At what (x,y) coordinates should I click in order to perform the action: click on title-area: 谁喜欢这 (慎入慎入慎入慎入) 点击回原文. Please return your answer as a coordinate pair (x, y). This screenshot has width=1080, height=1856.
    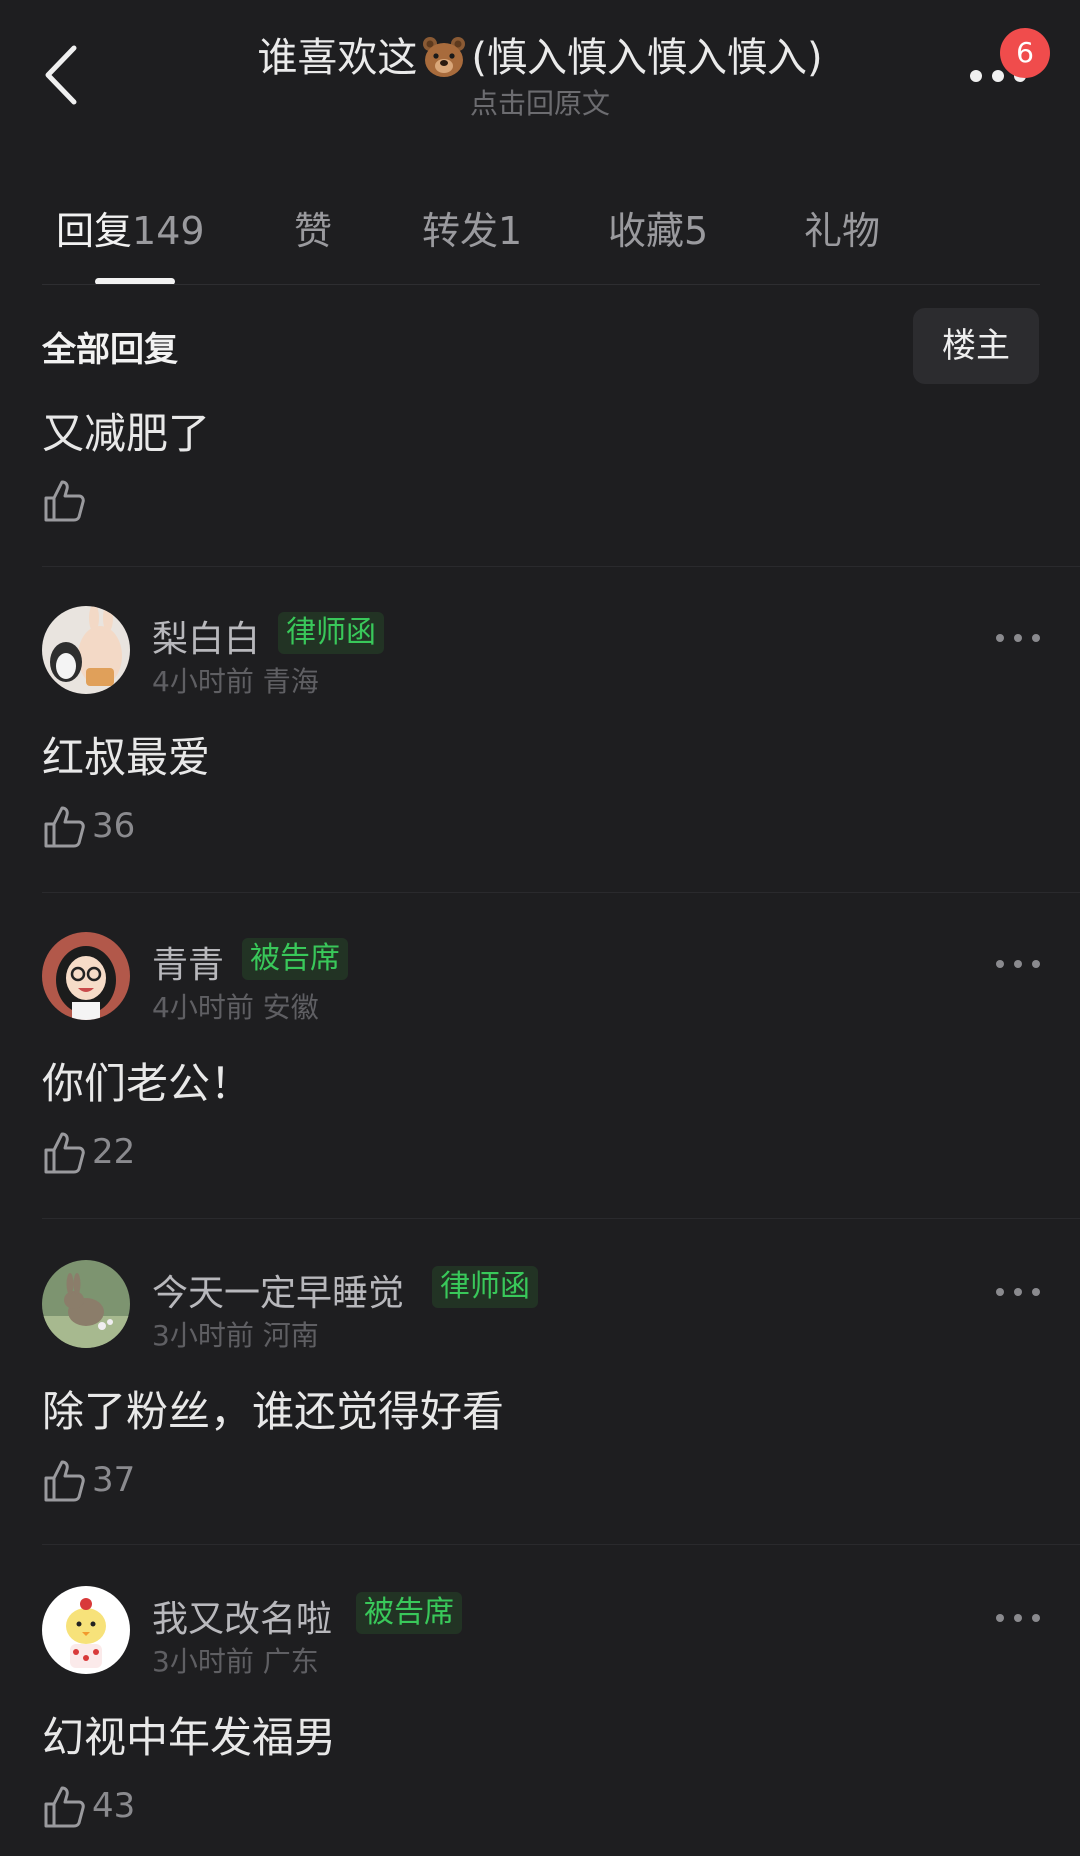
    Looking at the image, I should click on (540, 76).